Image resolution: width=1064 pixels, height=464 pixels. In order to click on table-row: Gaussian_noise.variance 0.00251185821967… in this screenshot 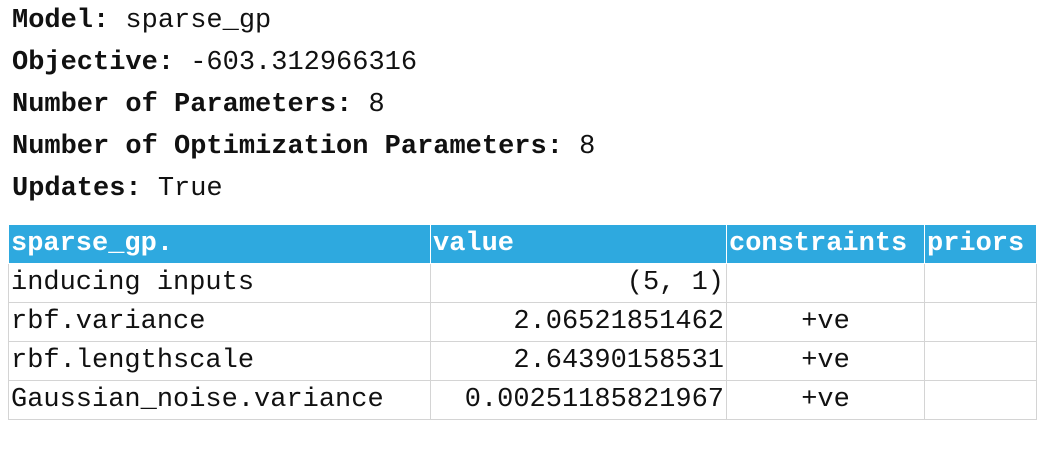, I will do `click(522, 400)`.